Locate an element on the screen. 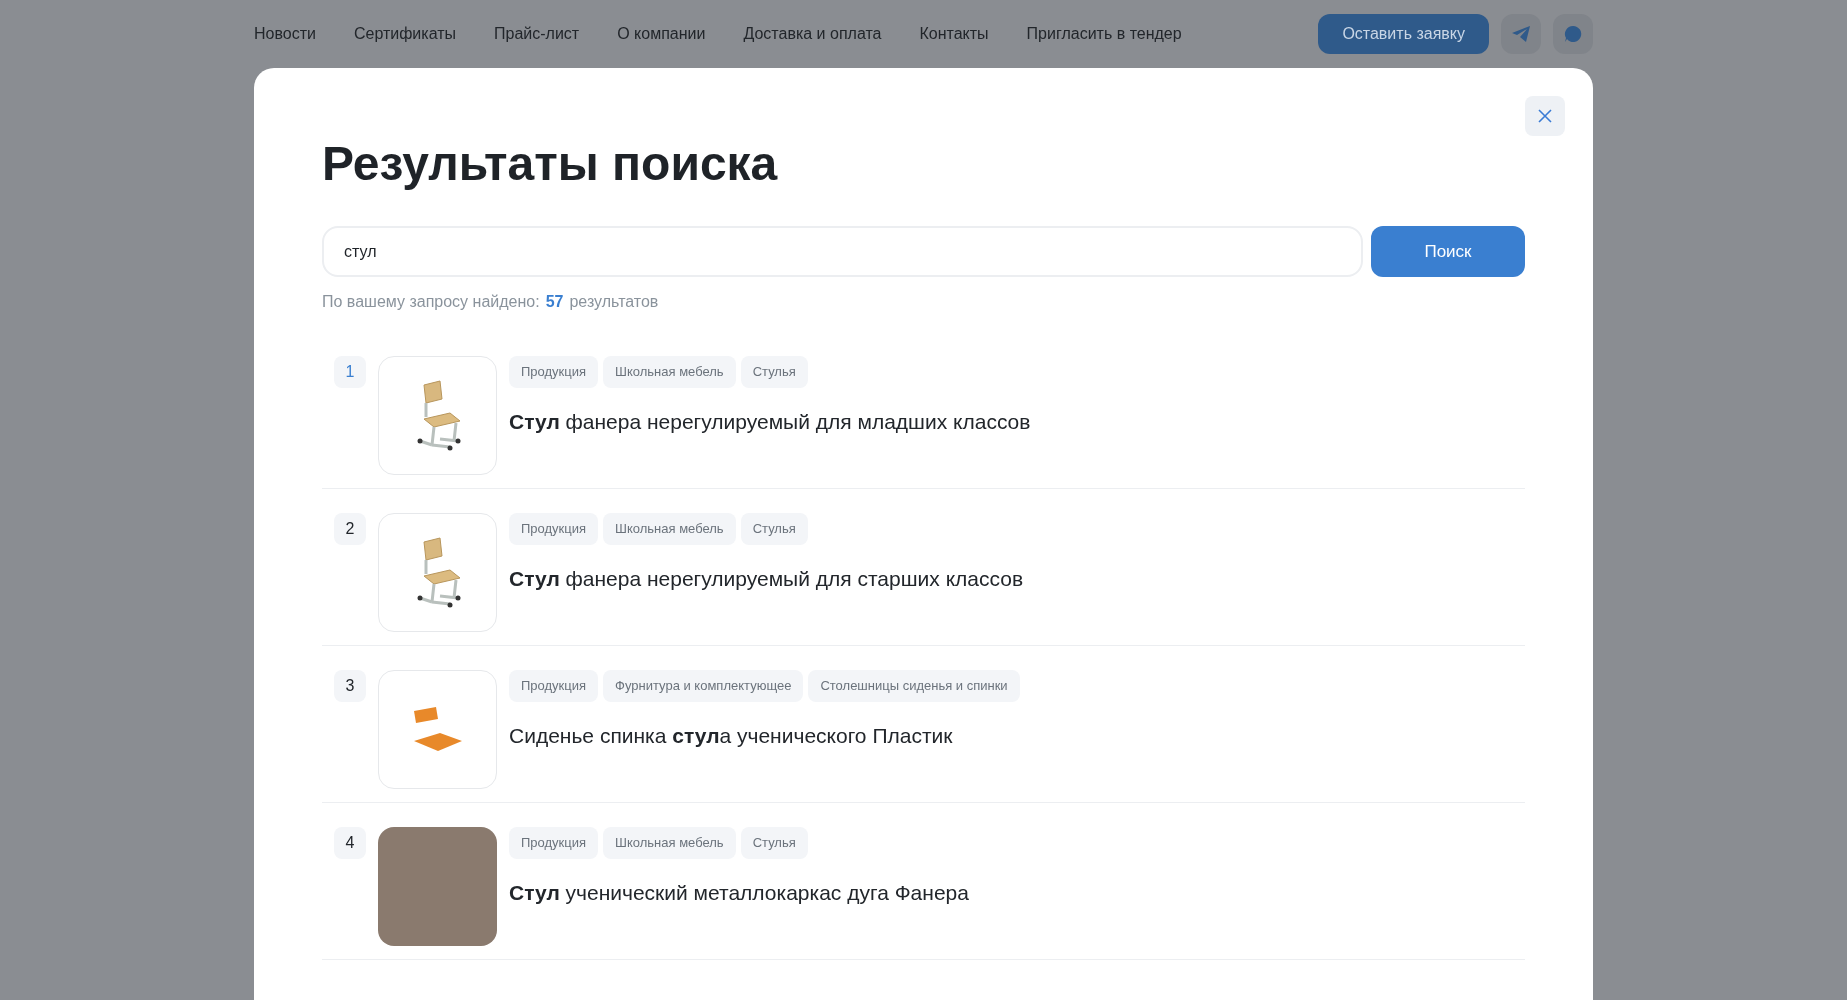  result-title: Стул фанера нерегулируемый для старших классов is located at coordinates (766, 579).